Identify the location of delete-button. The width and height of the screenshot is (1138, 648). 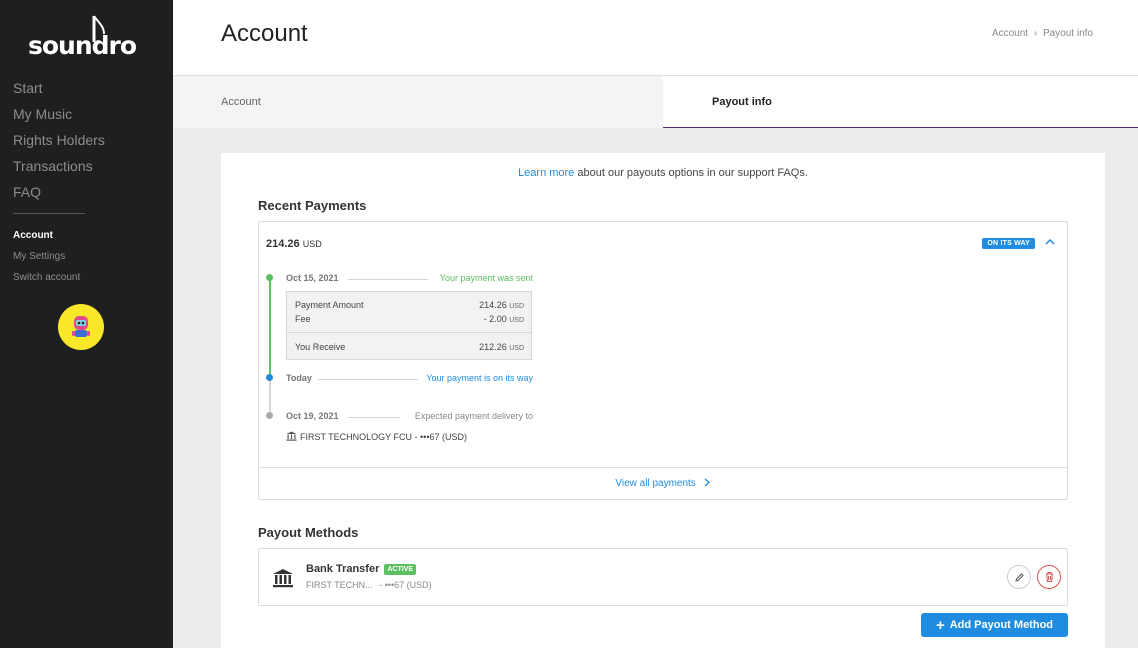
(1049, 577).